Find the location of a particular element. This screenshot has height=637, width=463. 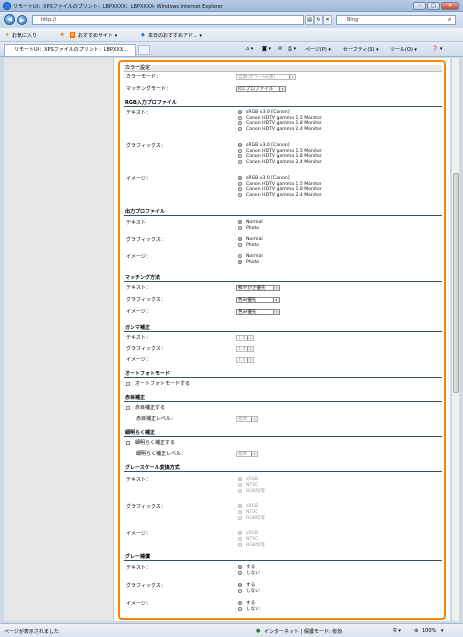

add-favorite-icon: ✚ is located at coordinates (62, 35).